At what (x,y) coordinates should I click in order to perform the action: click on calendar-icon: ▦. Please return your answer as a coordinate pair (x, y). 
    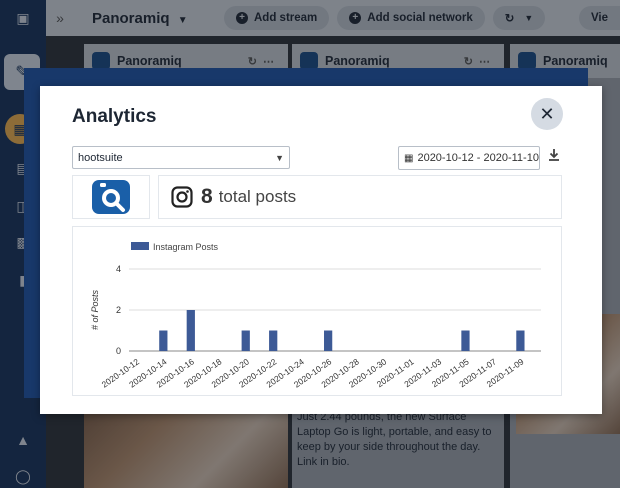
    Looking at the image, I should click on (409, 158).